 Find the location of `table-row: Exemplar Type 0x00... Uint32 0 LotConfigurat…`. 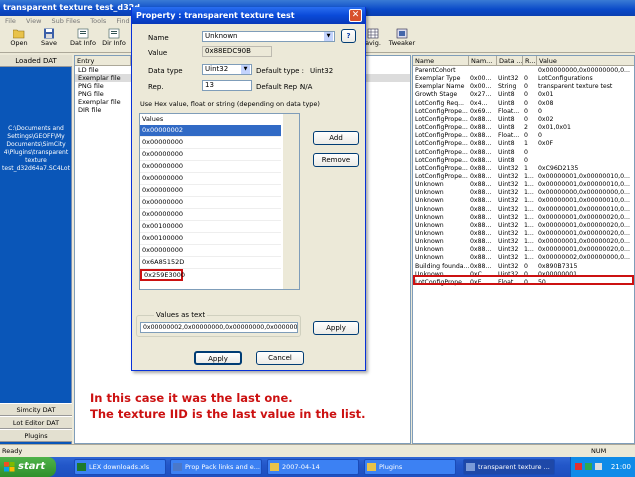

table-row: Exemplar Type 0x00... Uint32 0 LotConfigurat… is located at coordinates (523, 79).